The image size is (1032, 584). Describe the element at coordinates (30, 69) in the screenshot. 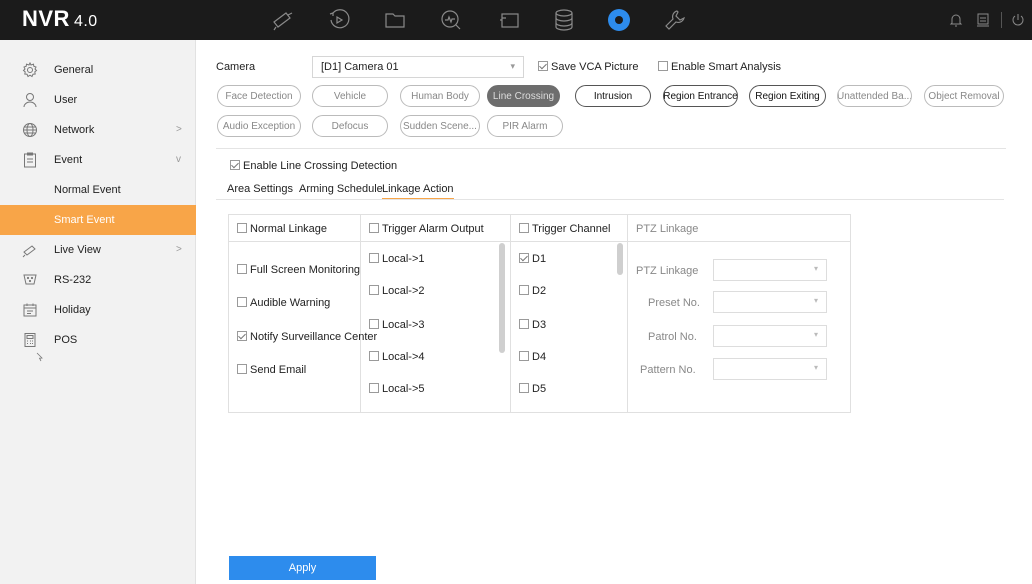

I see `general-gear-icon` at that location.